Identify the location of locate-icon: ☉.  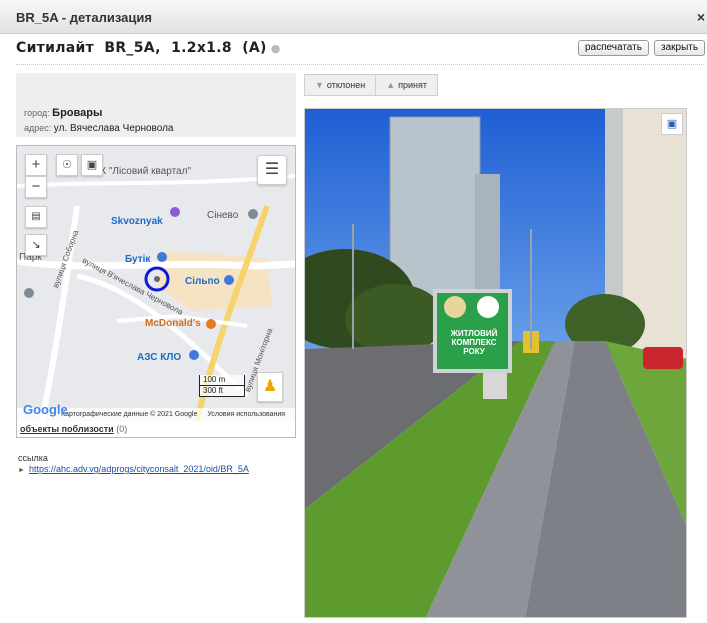
(67, 165).